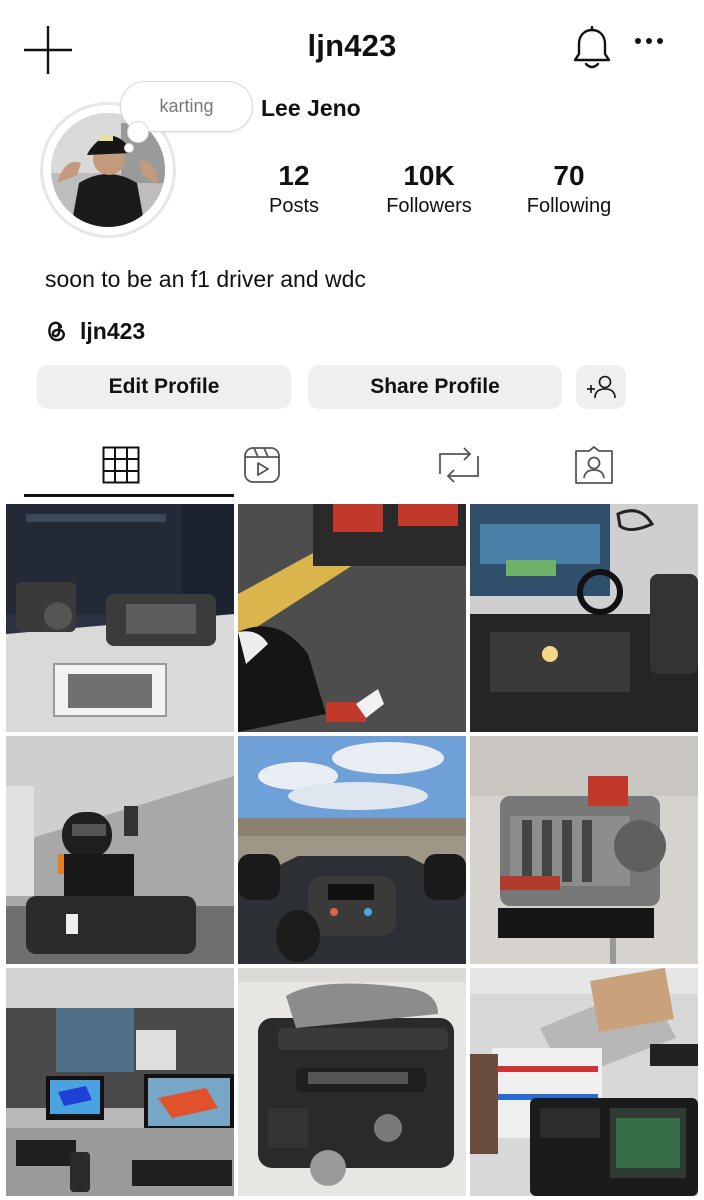  Describe the element at coordinates (584, 1082) in the screenshot. I see `post-electronics-lab` at that location.